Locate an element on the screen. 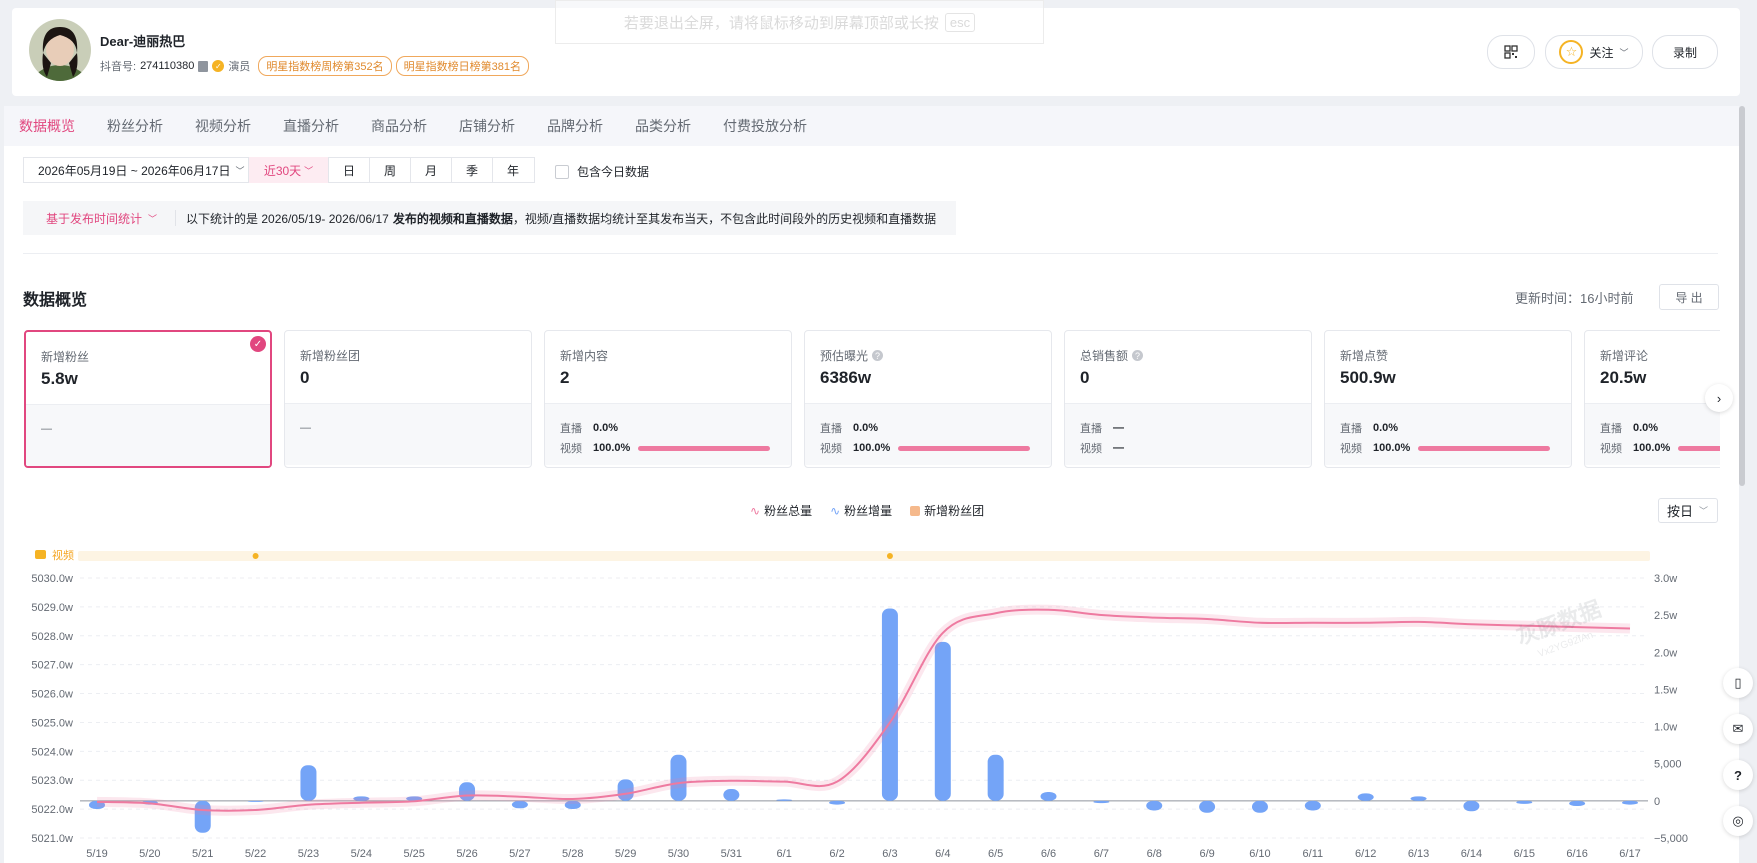  y-right-tick: −5,000 is located at coordinates (1671, 839).